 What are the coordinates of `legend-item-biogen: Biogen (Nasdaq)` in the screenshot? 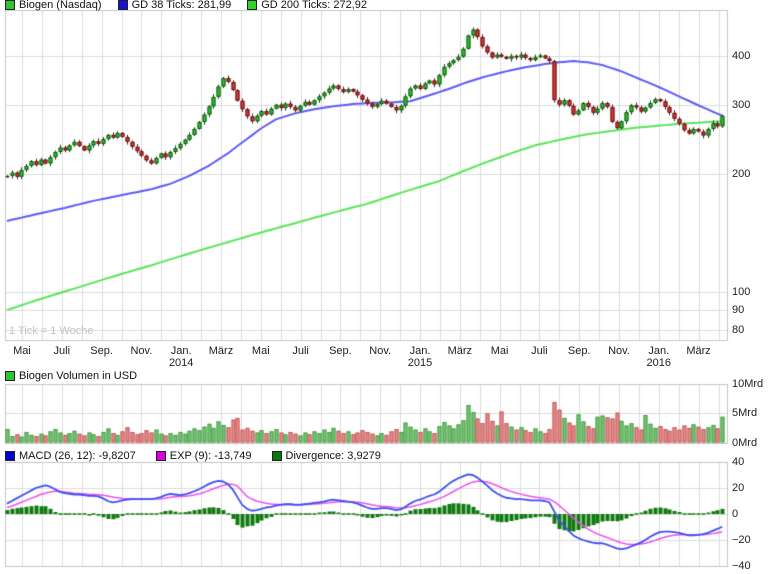 It's located at (53, 5).